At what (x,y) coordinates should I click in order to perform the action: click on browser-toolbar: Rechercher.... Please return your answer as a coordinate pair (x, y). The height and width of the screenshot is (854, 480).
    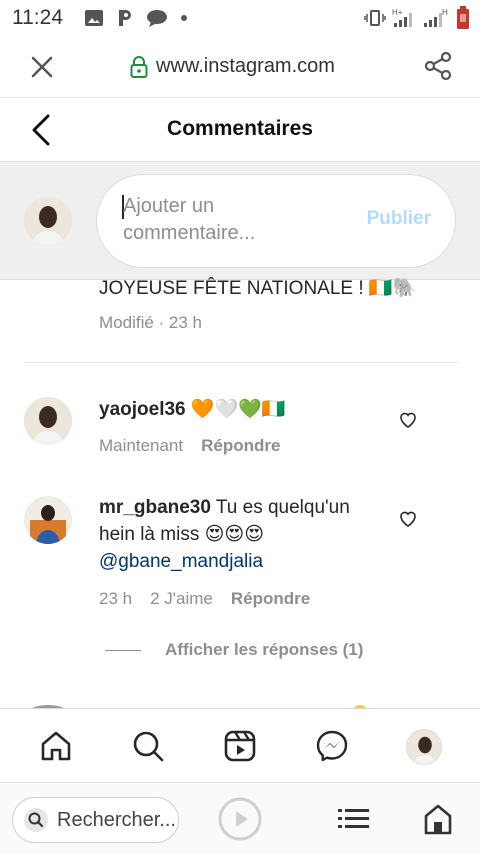
    Looking at the image, I should click on (240, 818).